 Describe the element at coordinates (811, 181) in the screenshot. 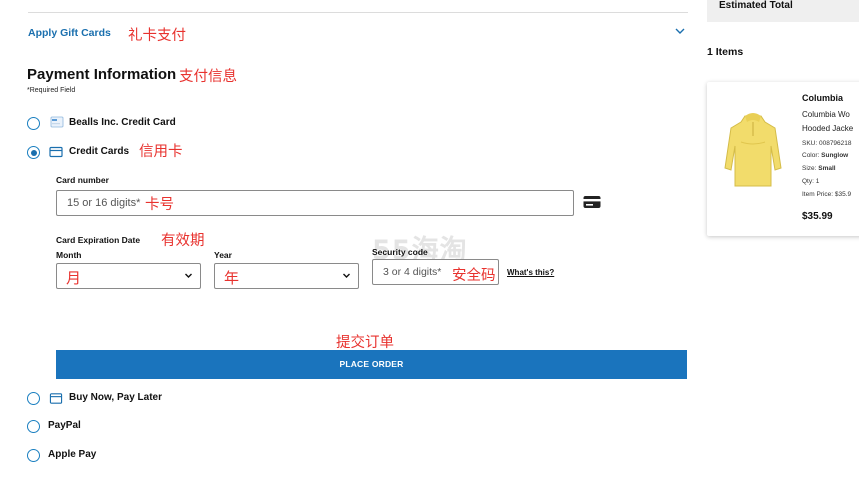

I see `product-qty: Qty: 1` at that location.